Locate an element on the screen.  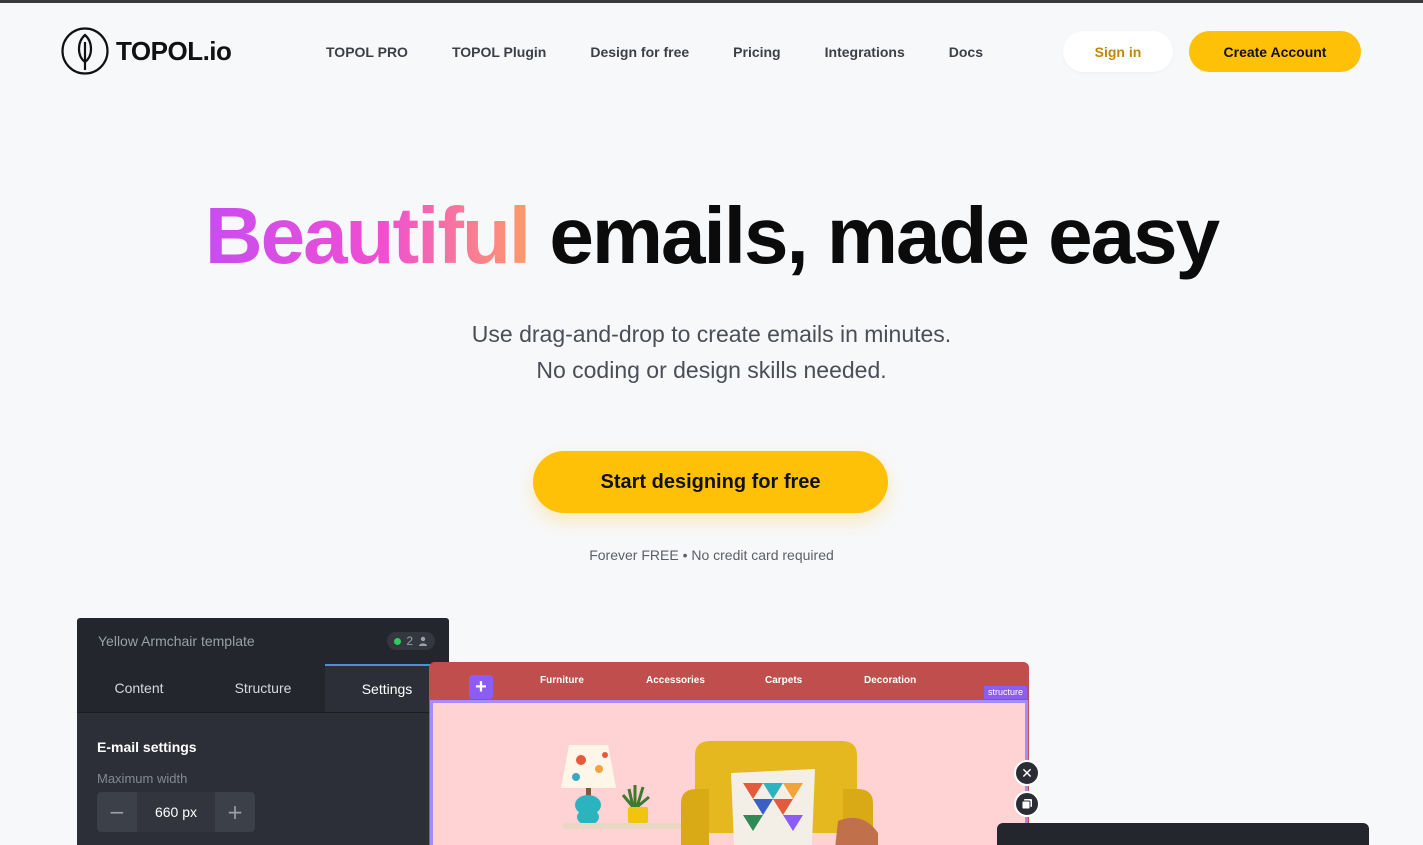
tab-structure: Structure is located at coordinates (263, 688).